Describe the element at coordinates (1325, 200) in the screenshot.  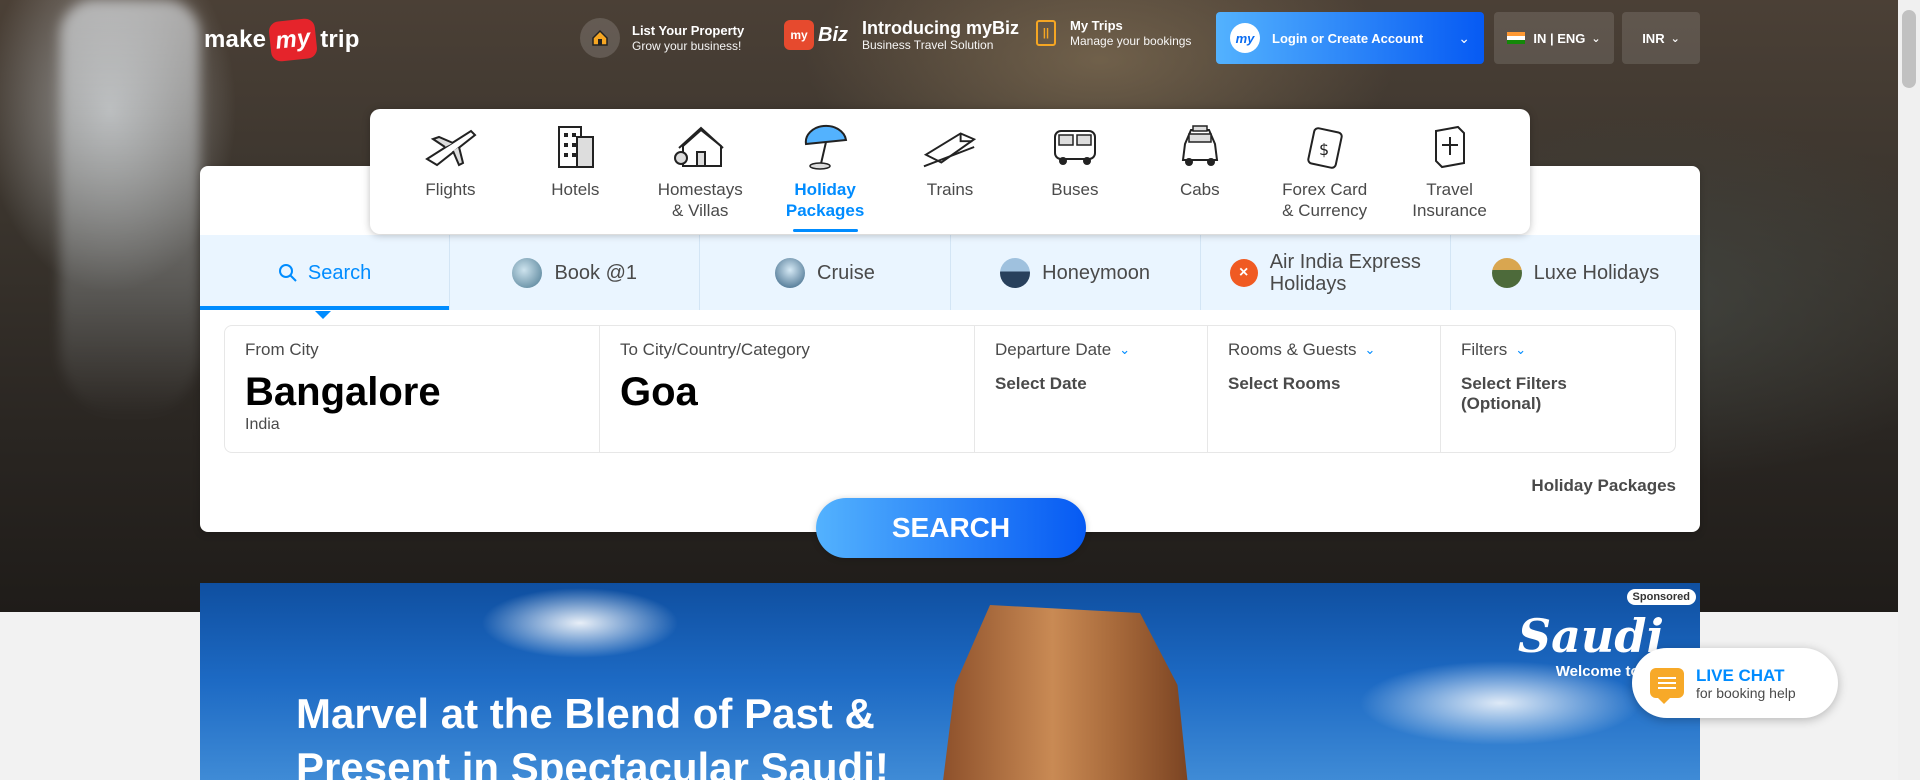
I see `nav-label: Forex Card & Currency` at that location.